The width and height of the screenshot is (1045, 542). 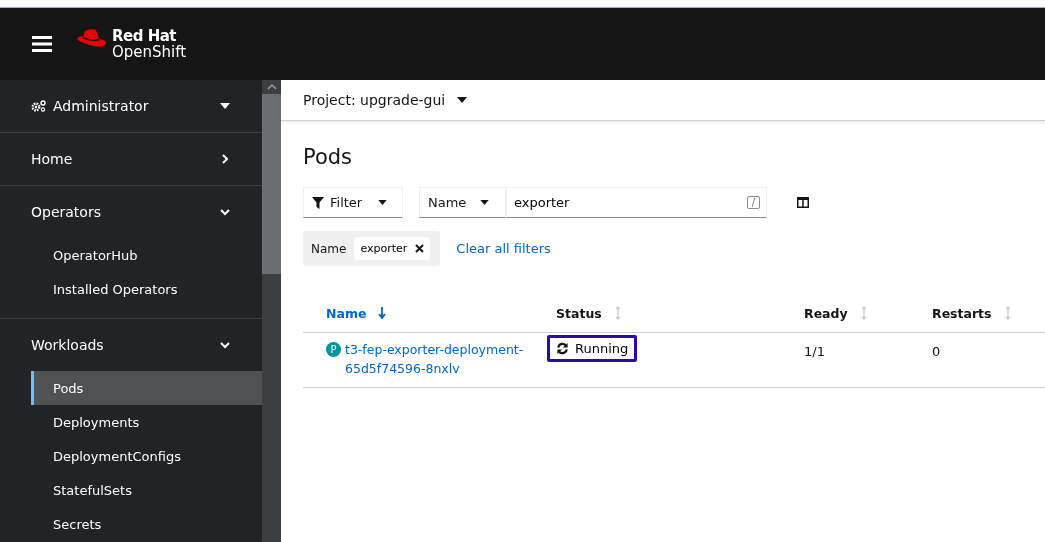 What do you see at coordinates (146, 524) in the screenshot?
I see `nav-item: Secrets` at bounding box center [146, 524].